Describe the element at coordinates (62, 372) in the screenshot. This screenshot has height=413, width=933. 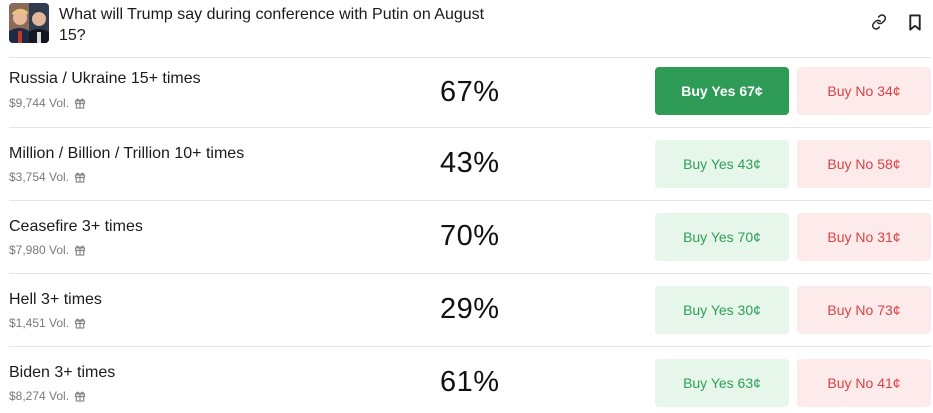
I see `outcome-name: Biden 3+ times` at that location.